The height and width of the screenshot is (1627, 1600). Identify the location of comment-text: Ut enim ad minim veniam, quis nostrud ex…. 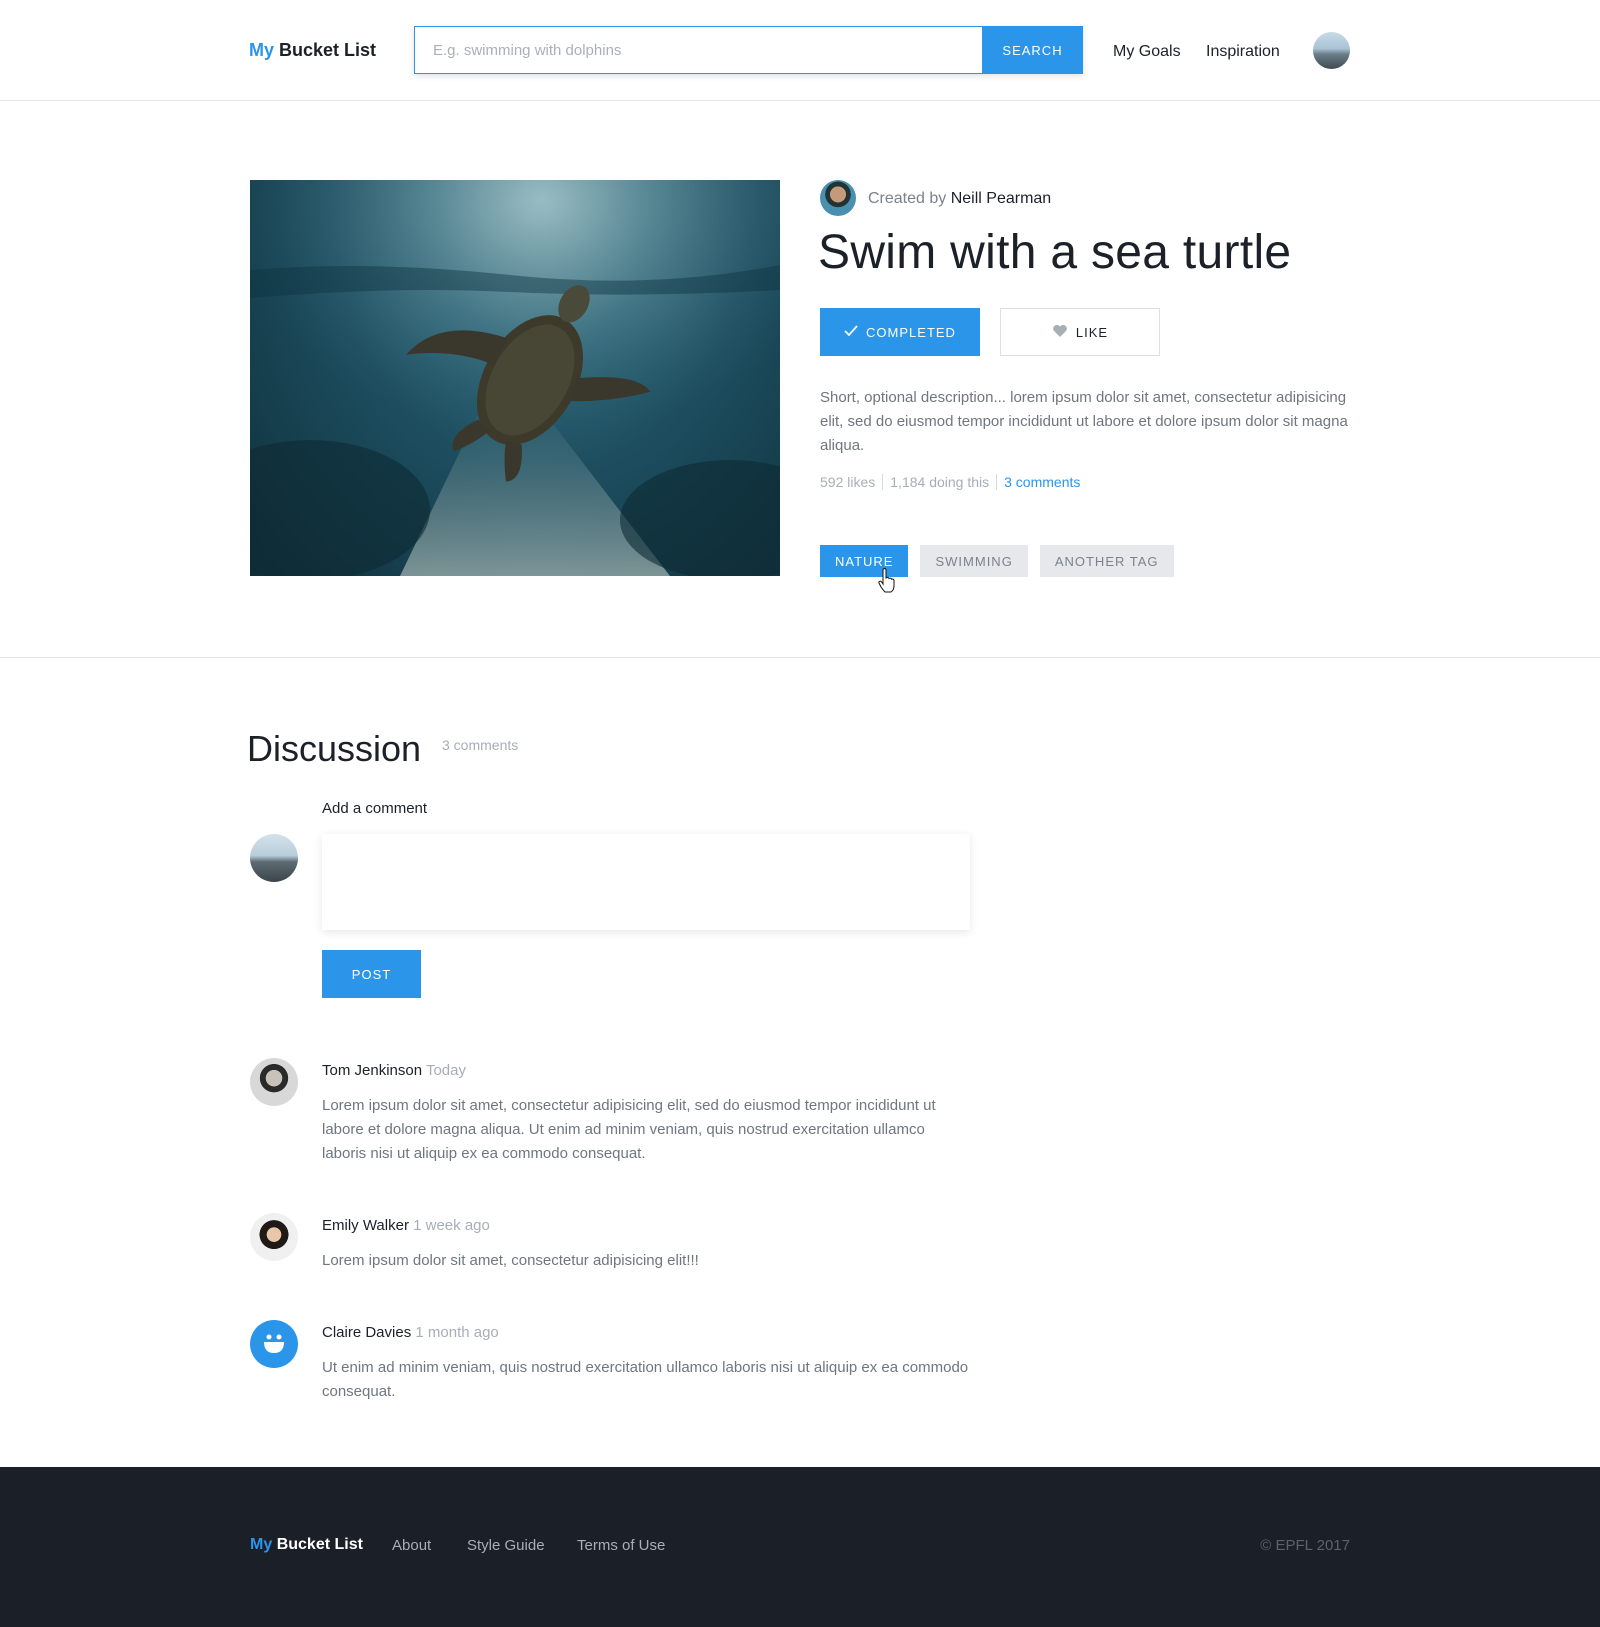
(645, 1379).